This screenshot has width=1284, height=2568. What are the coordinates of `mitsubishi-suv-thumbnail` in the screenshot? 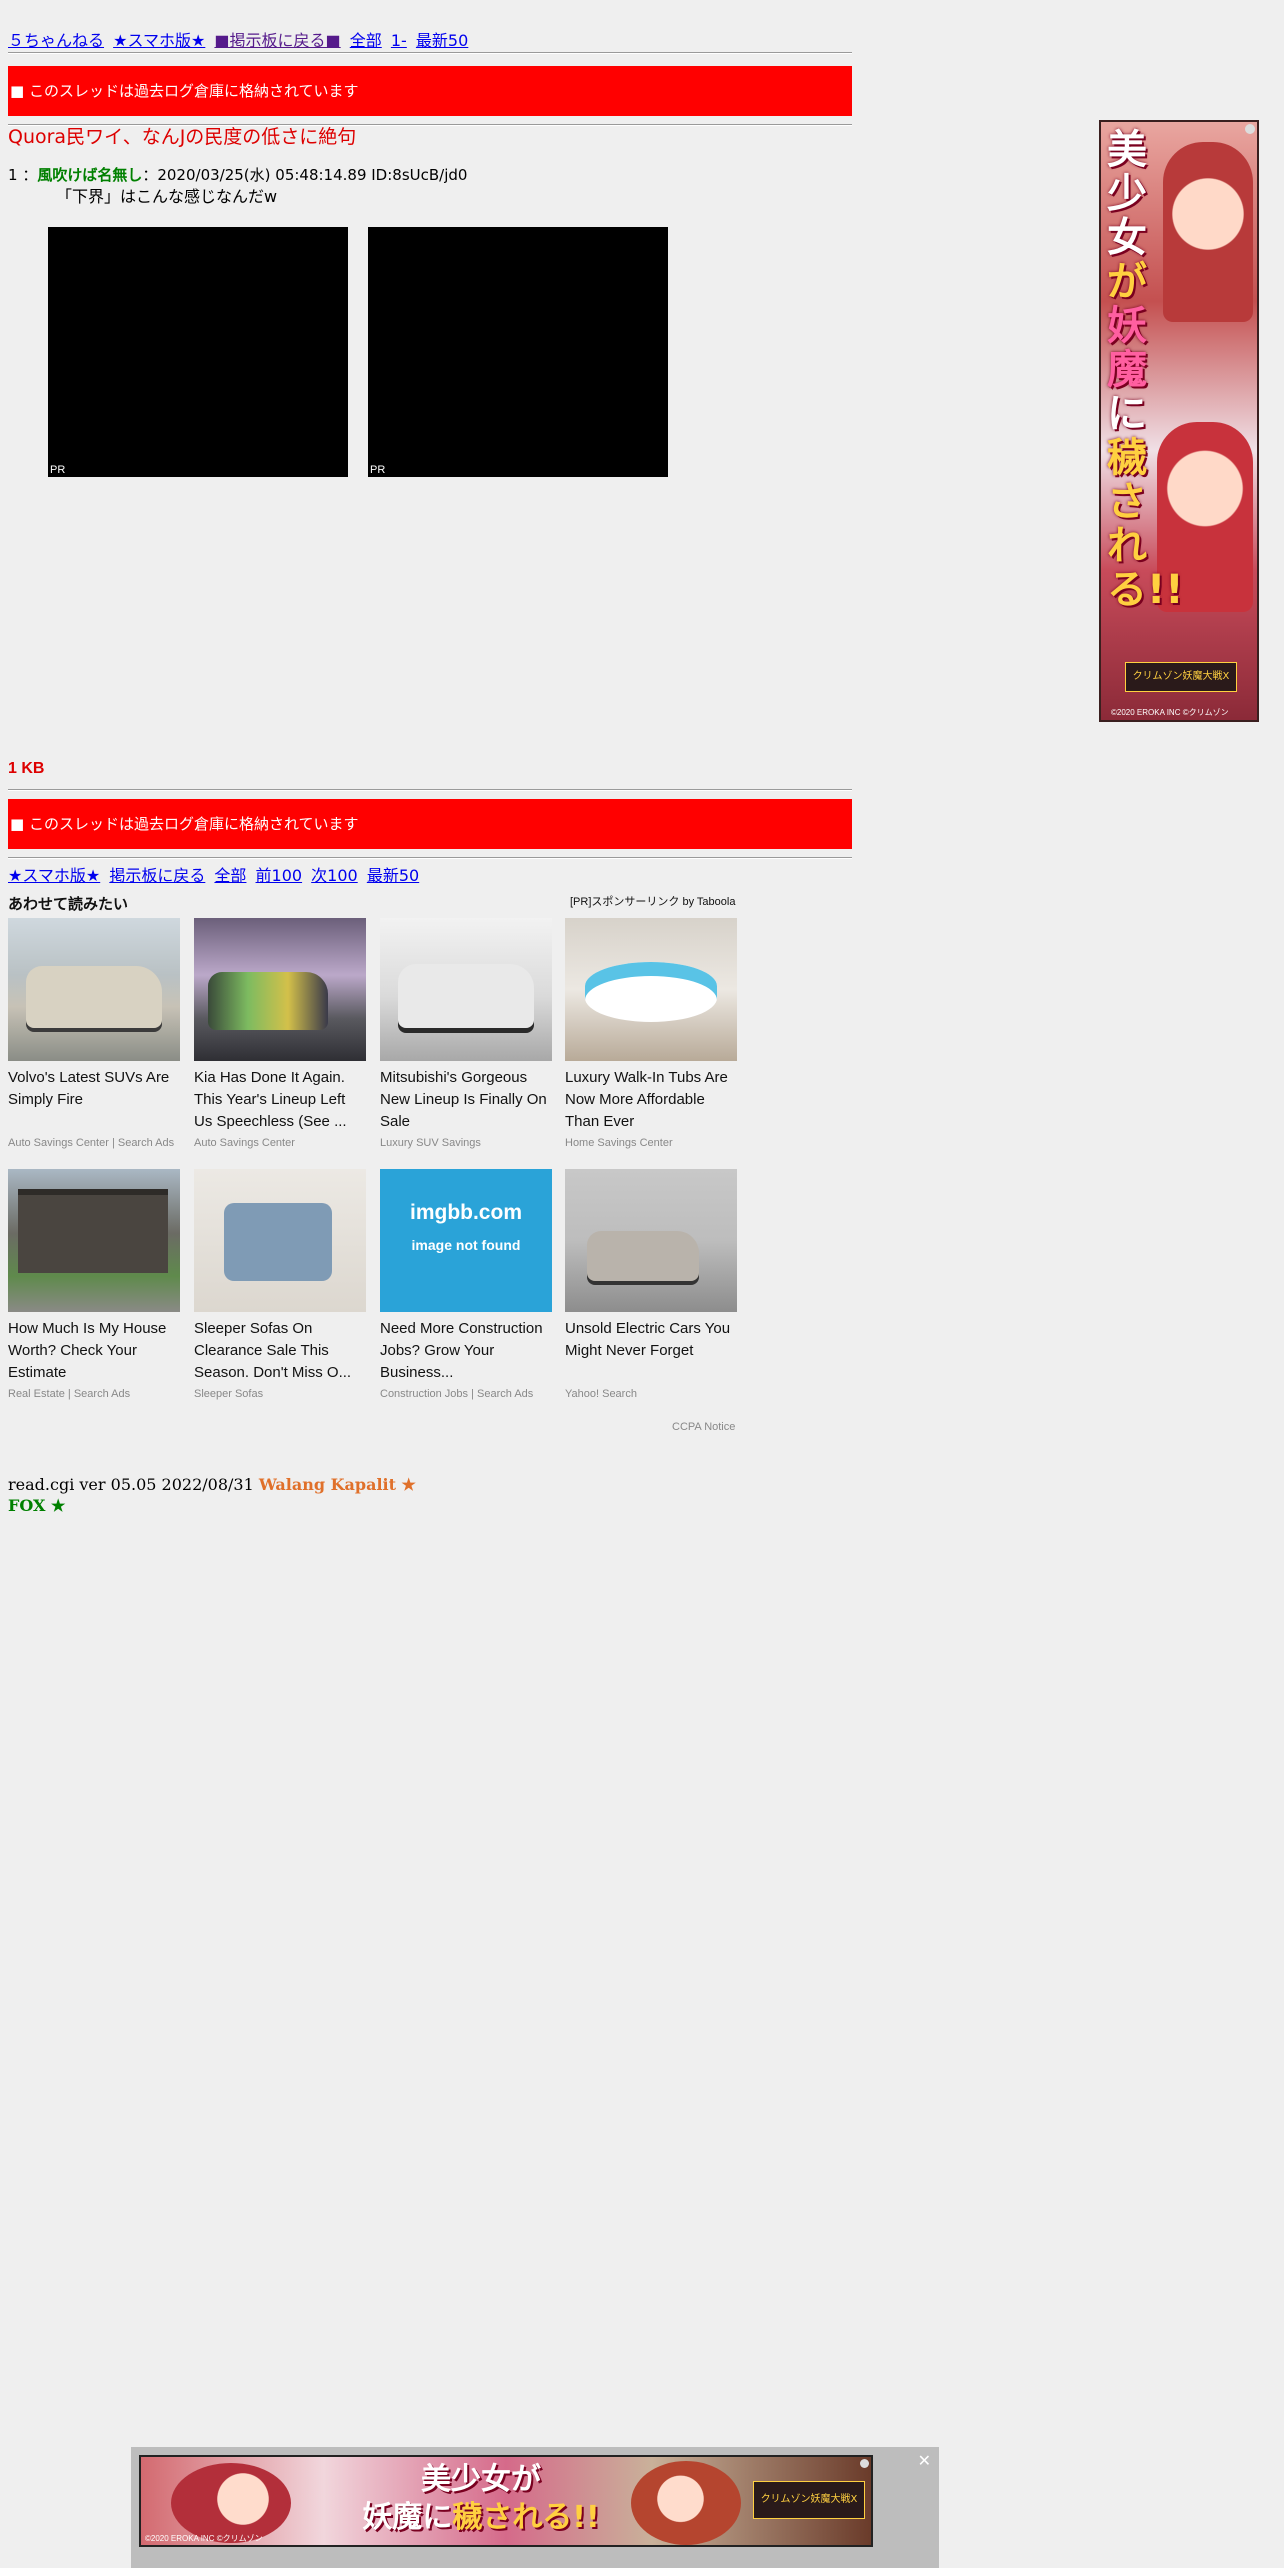 It's located at (466, 989).